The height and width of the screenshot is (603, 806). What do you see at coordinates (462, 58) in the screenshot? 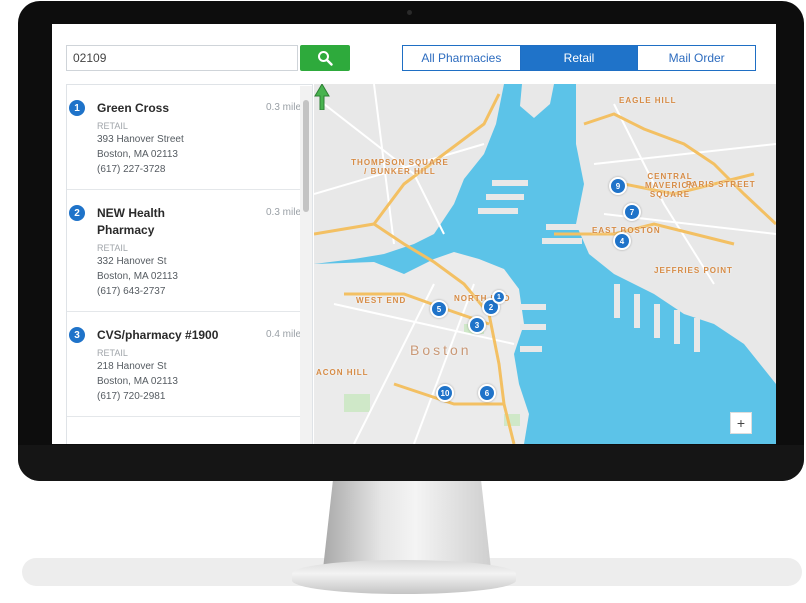
I see `tab-all-pharmacies: All Pharmacies` at bounding box center [462, 58].